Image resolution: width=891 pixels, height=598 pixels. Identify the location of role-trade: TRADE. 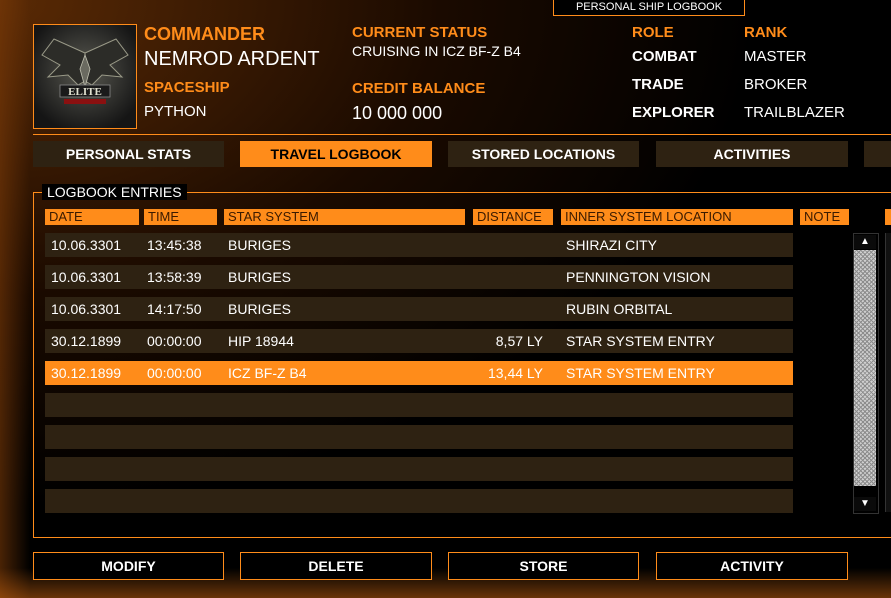
(658, 84).